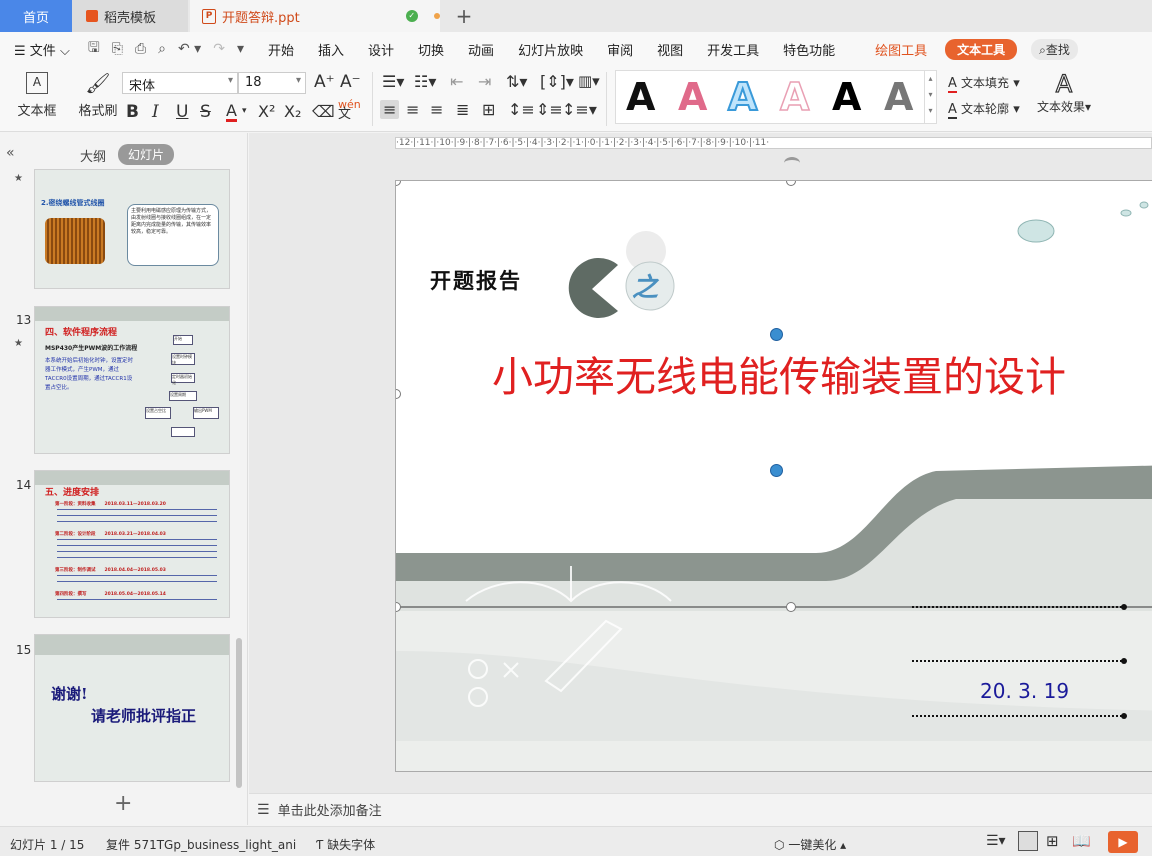  Describe the element at coordinates (481, 49) in the screenshot. I see `menu-animation: 动画` at that location.